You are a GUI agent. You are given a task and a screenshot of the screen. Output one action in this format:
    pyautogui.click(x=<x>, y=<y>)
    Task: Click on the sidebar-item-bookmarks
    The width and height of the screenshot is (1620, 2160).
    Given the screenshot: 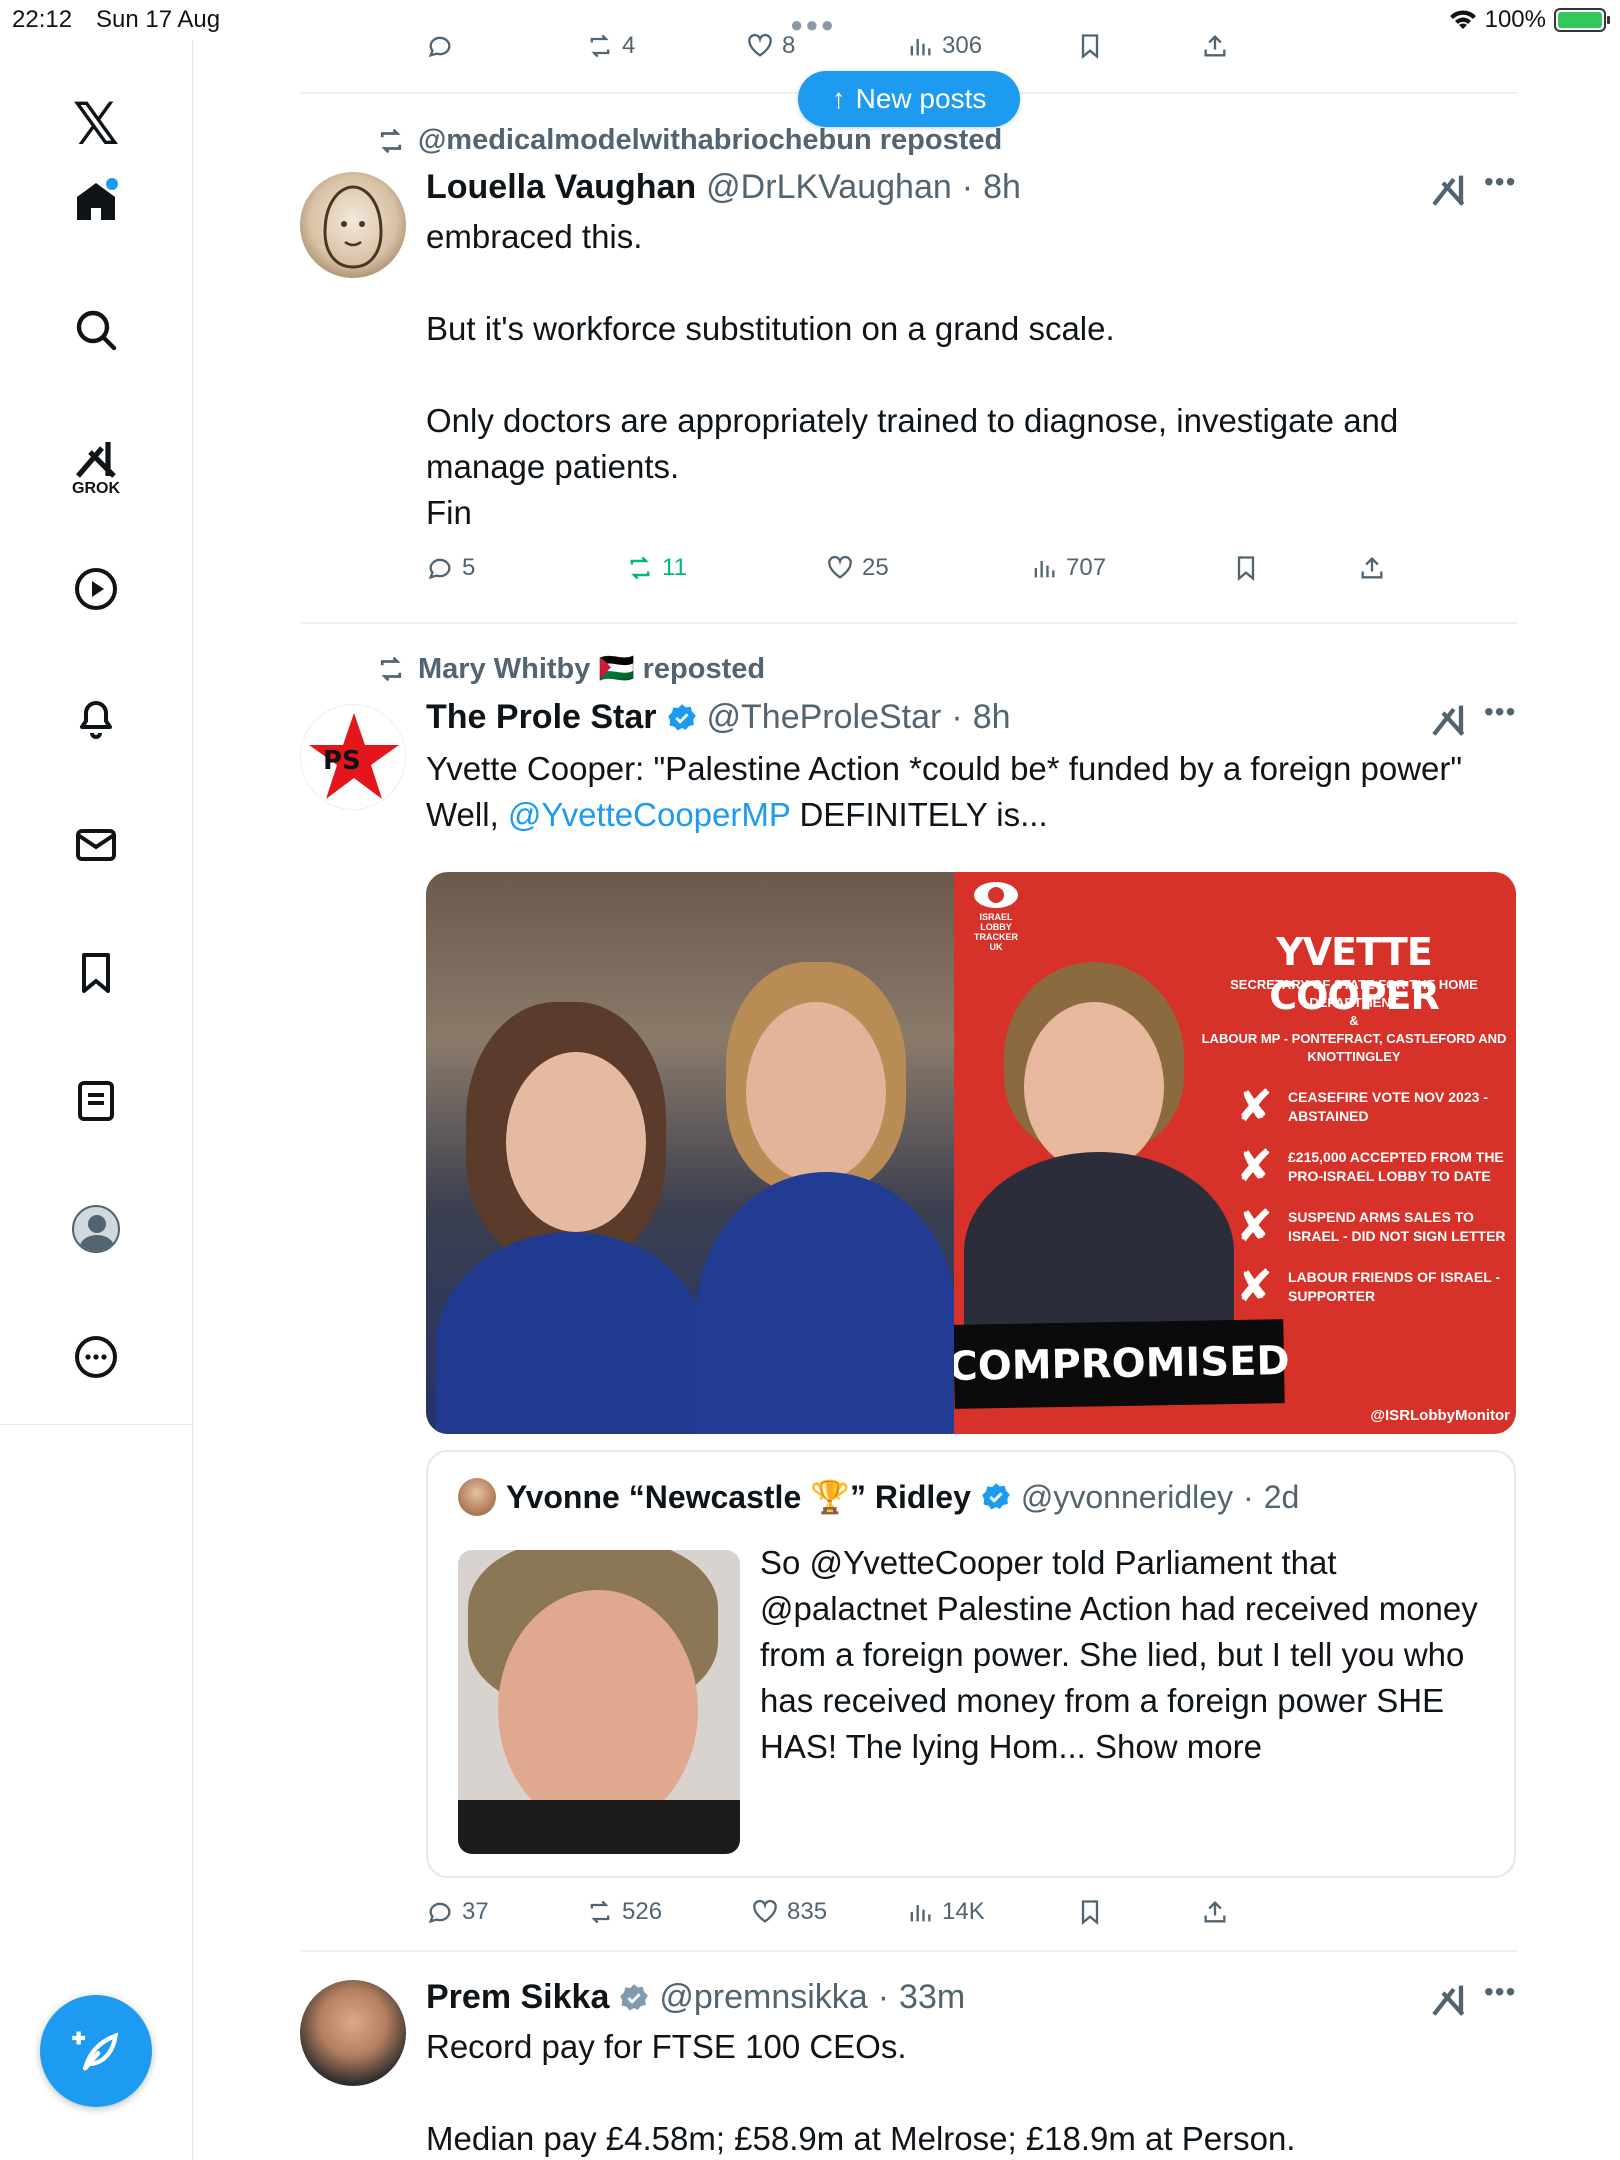 What is the action you would take?
    pyautogui.click(x=96, y=973)
    